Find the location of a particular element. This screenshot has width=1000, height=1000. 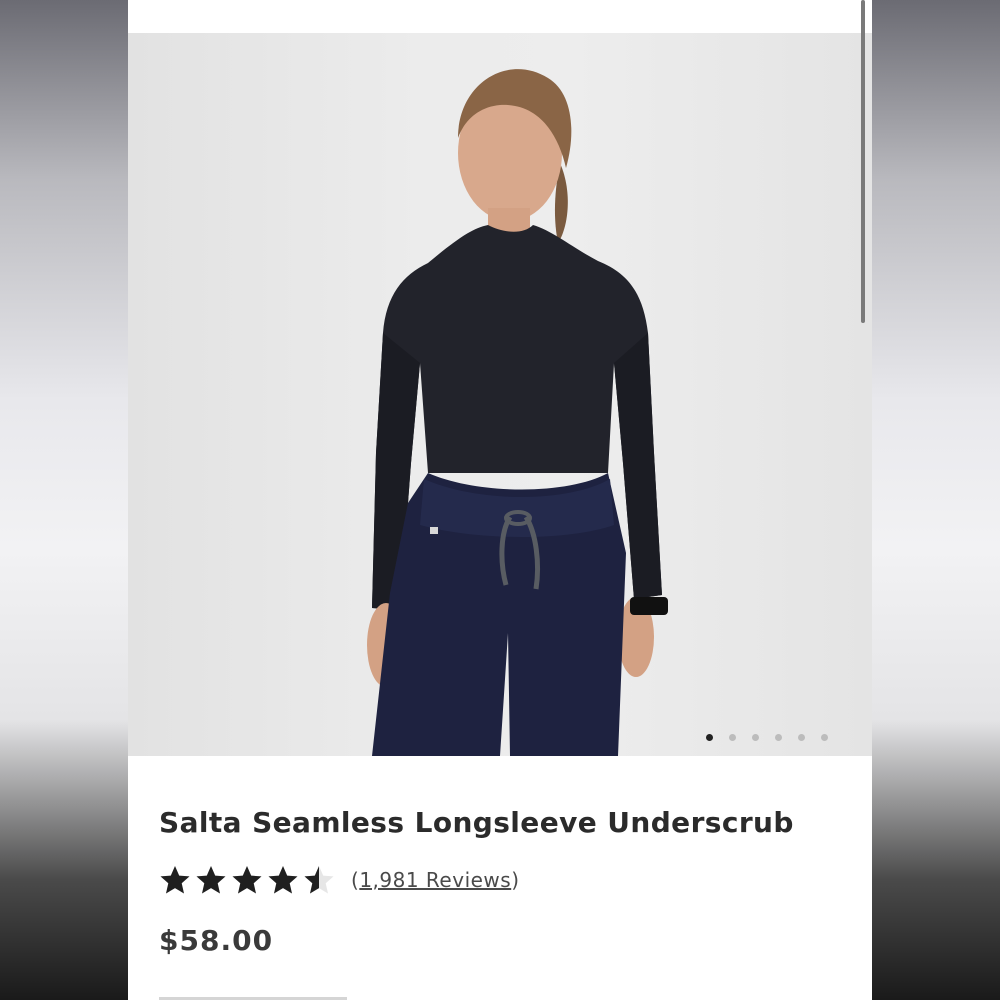

reviews-count: (1,981 Reviews) is located at coordinates (435, 880).